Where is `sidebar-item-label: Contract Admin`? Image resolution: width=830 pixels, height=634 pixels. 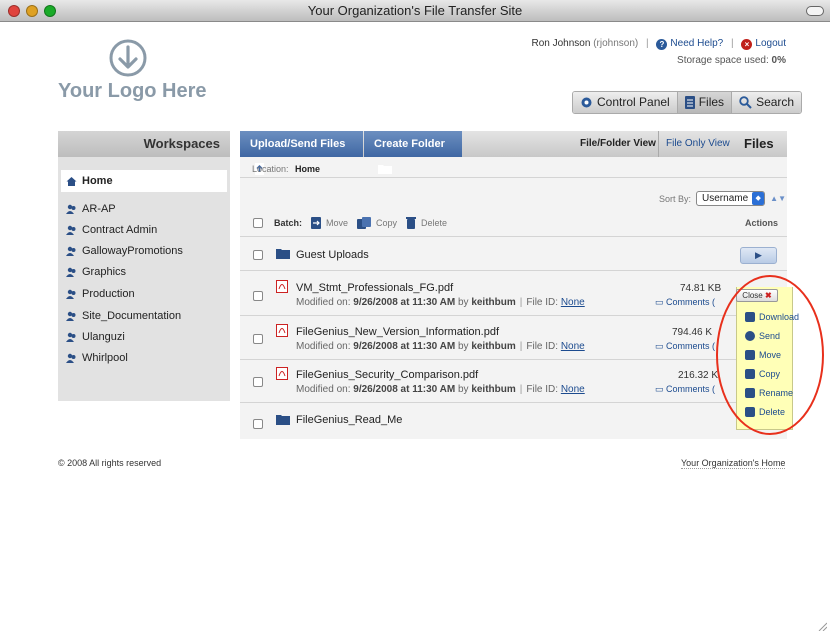 sidebar-item-label: Contract Admin is located at coordinates (120, 230).